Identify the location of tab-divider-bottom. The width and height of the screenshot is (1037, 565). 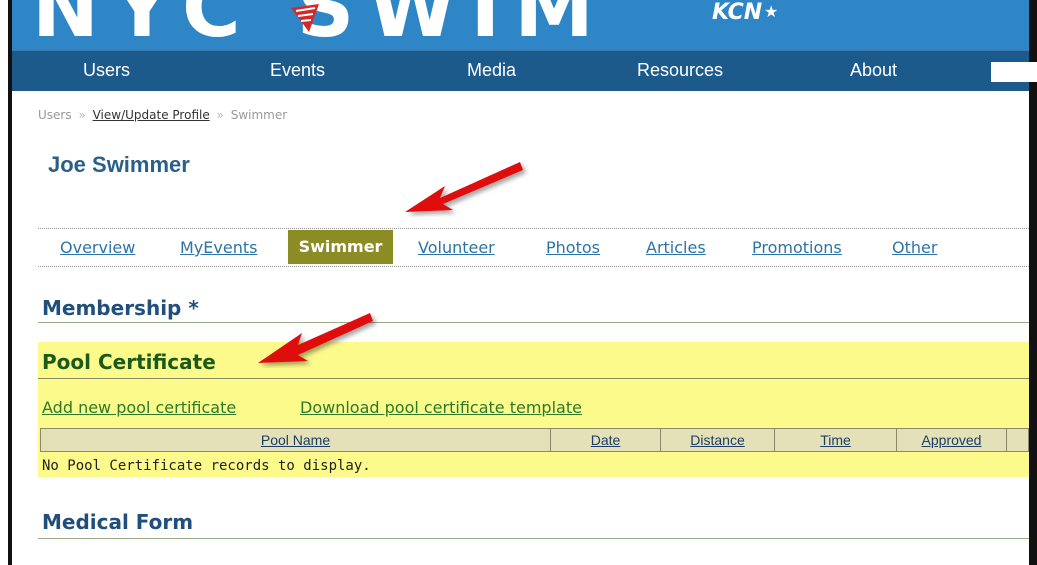
(533, 266).